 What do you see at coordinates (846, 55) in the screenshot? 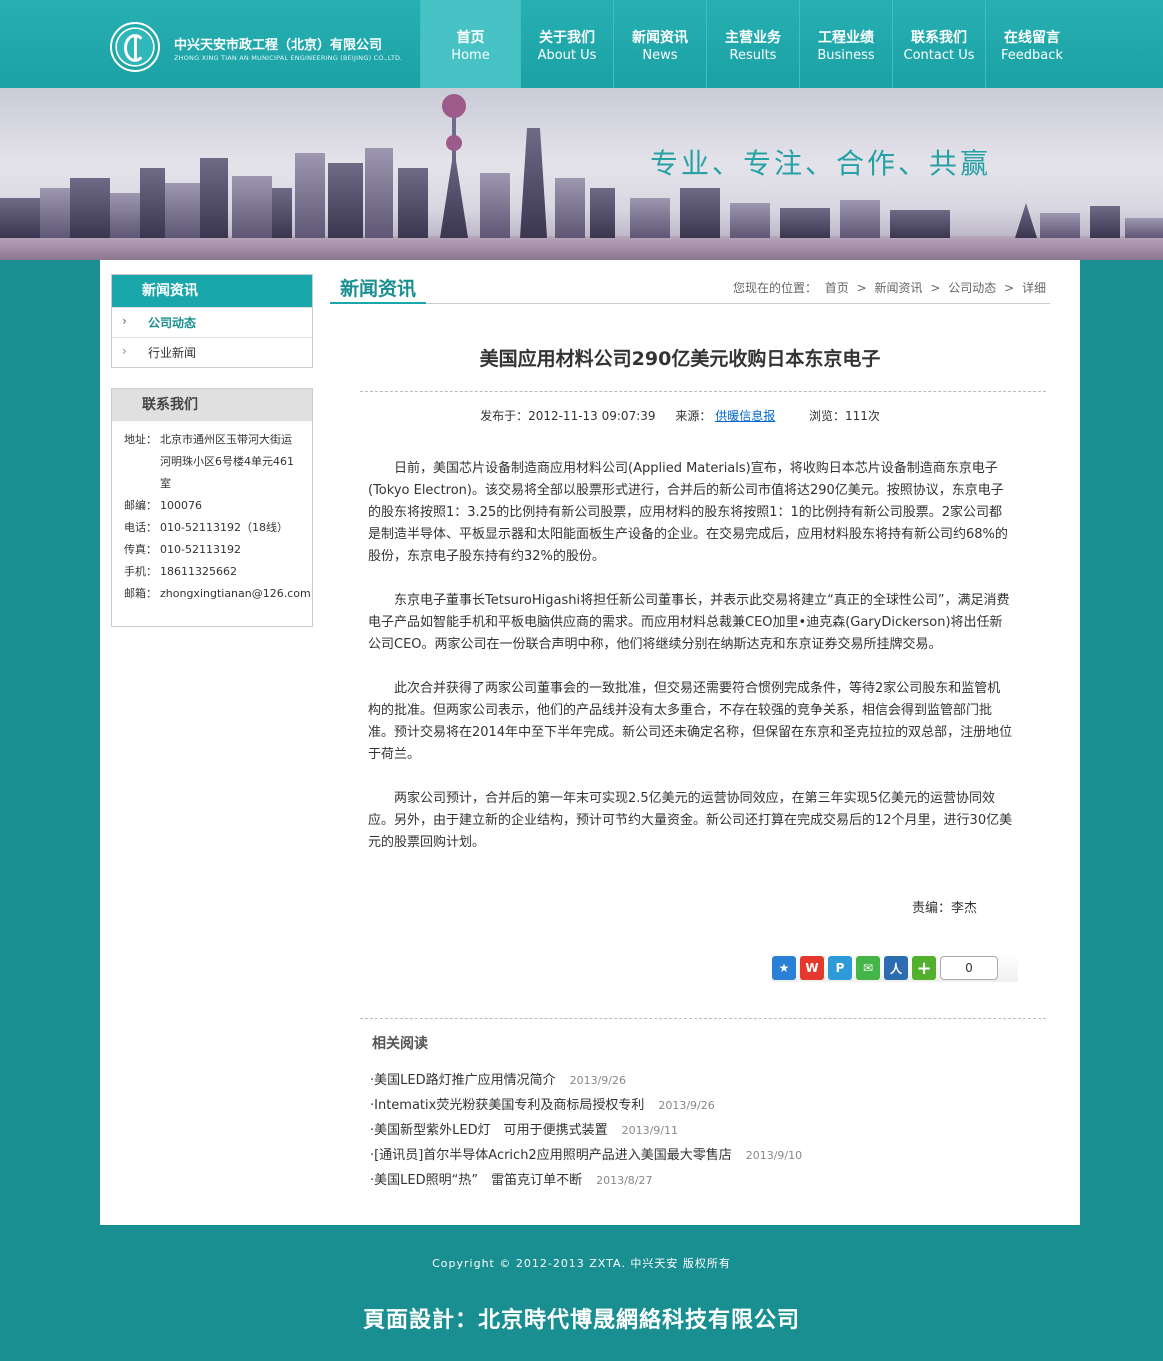
I see `nav-label-en: Business` at bounding box center [846, 55].